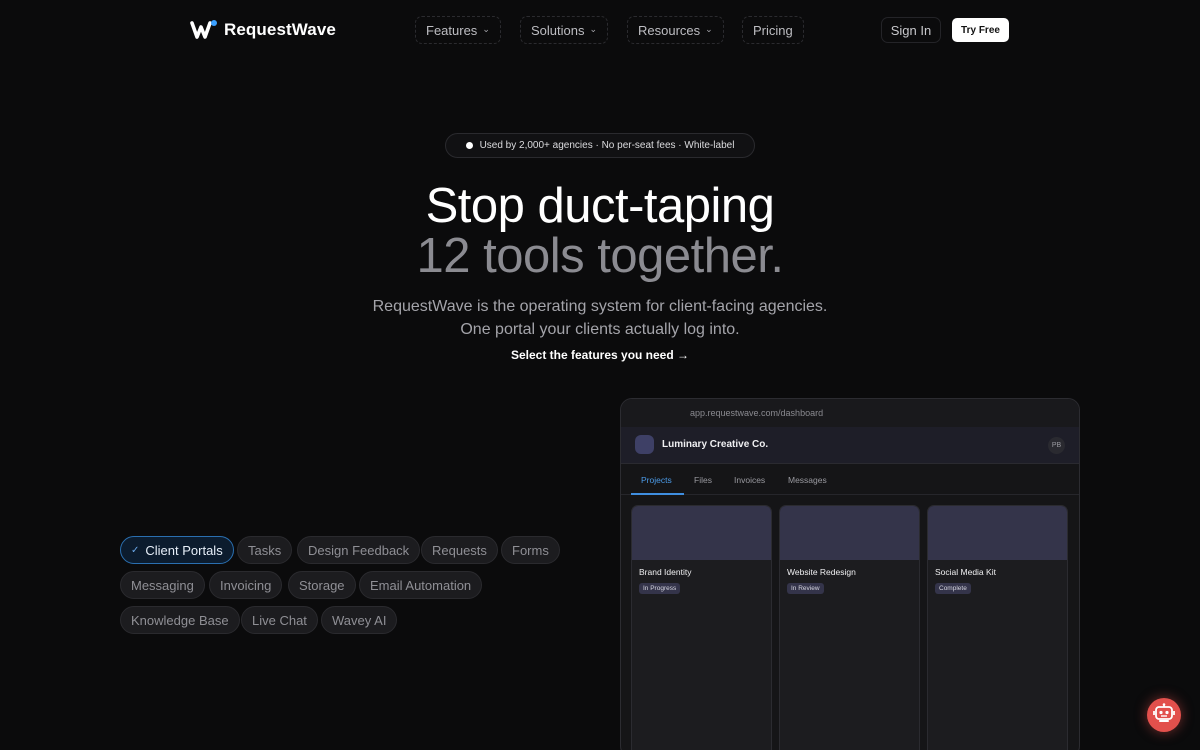 The image size is (1200, 750). What do you see at coordinates (665, 572) in the screenshot?
I see `project-title: Brand Identity` at bounding box center [665, 572].